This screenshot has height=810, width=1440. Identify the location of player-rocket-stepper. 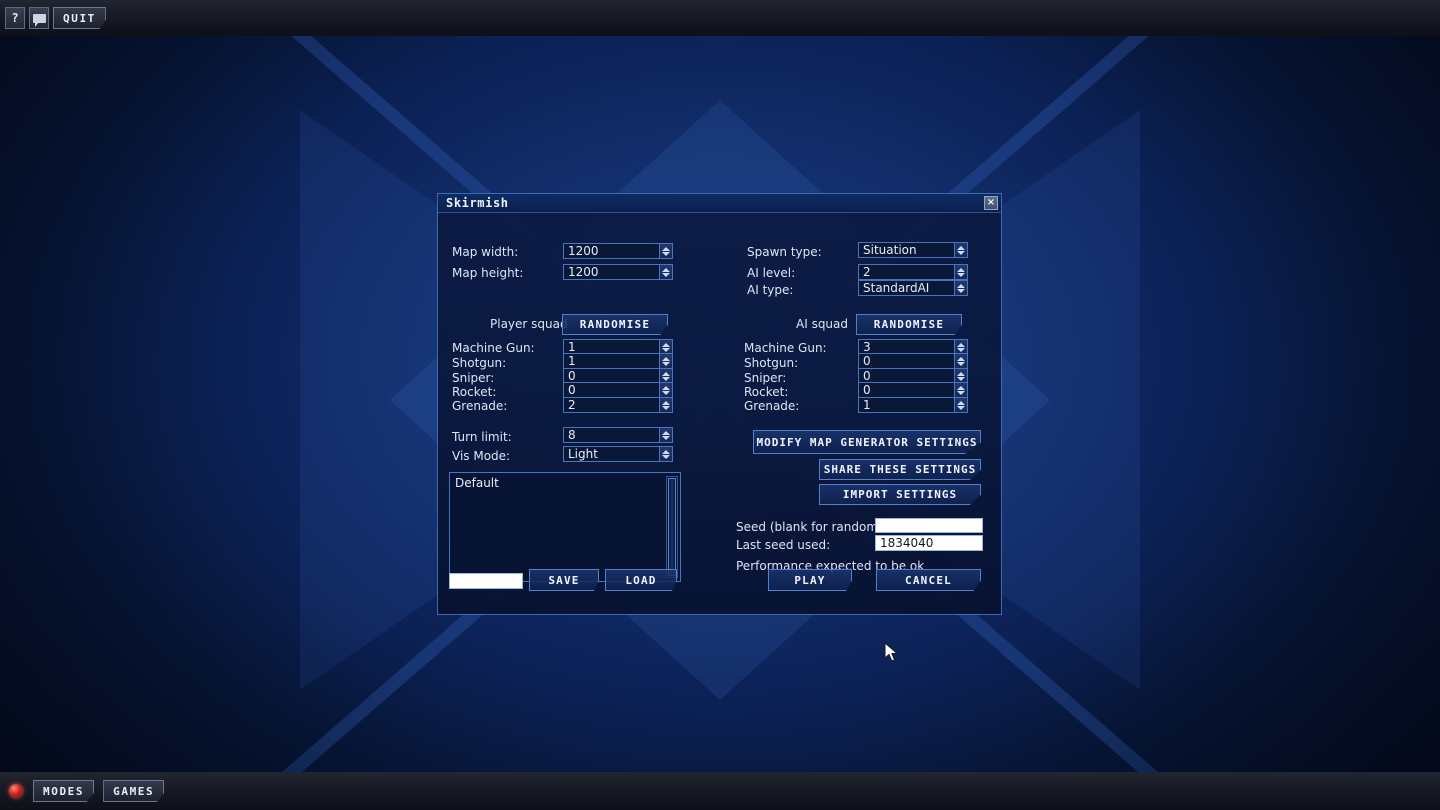
(665, 390).